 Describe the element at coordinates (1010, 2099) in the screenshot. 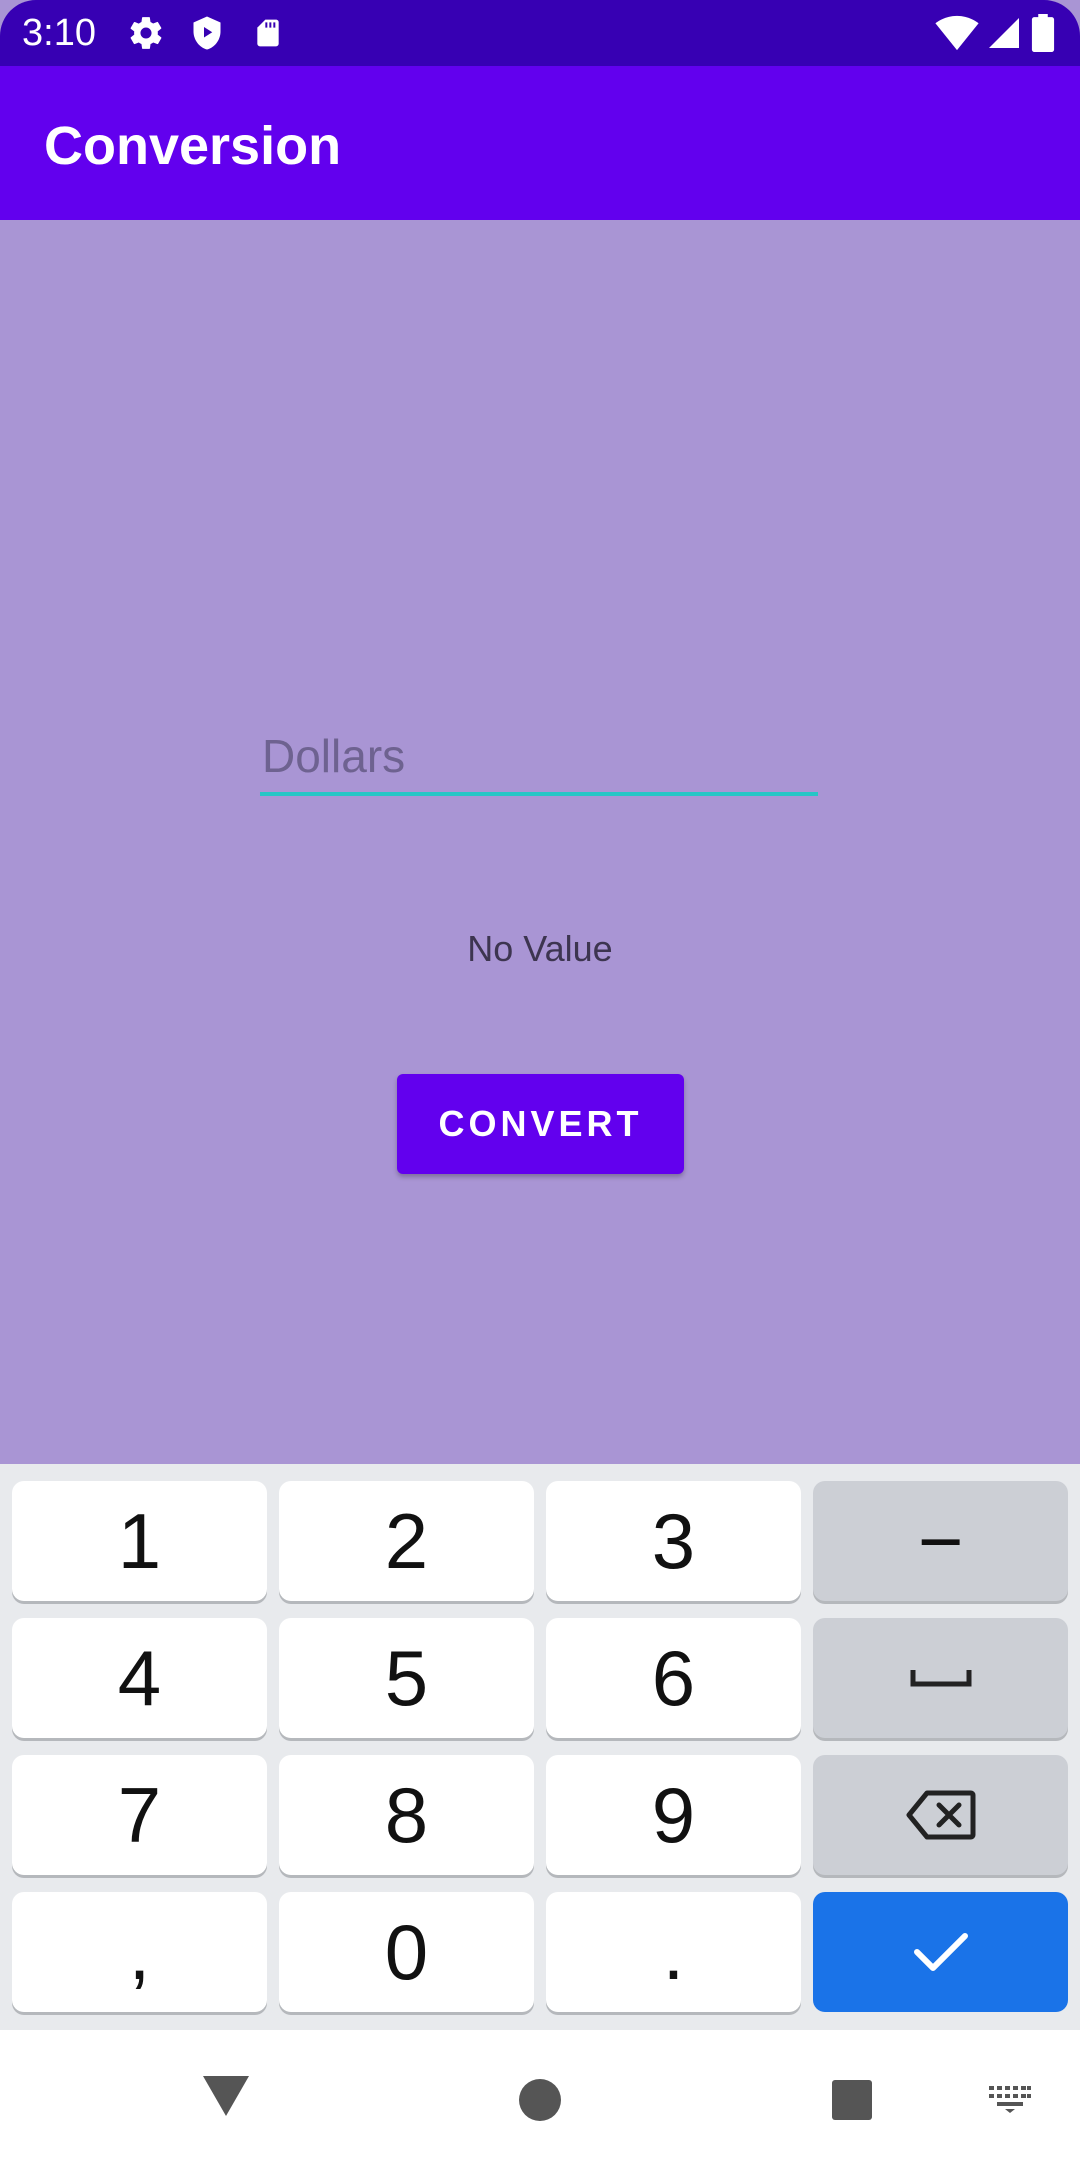

I see `keyboard-switch-icon` at that location.